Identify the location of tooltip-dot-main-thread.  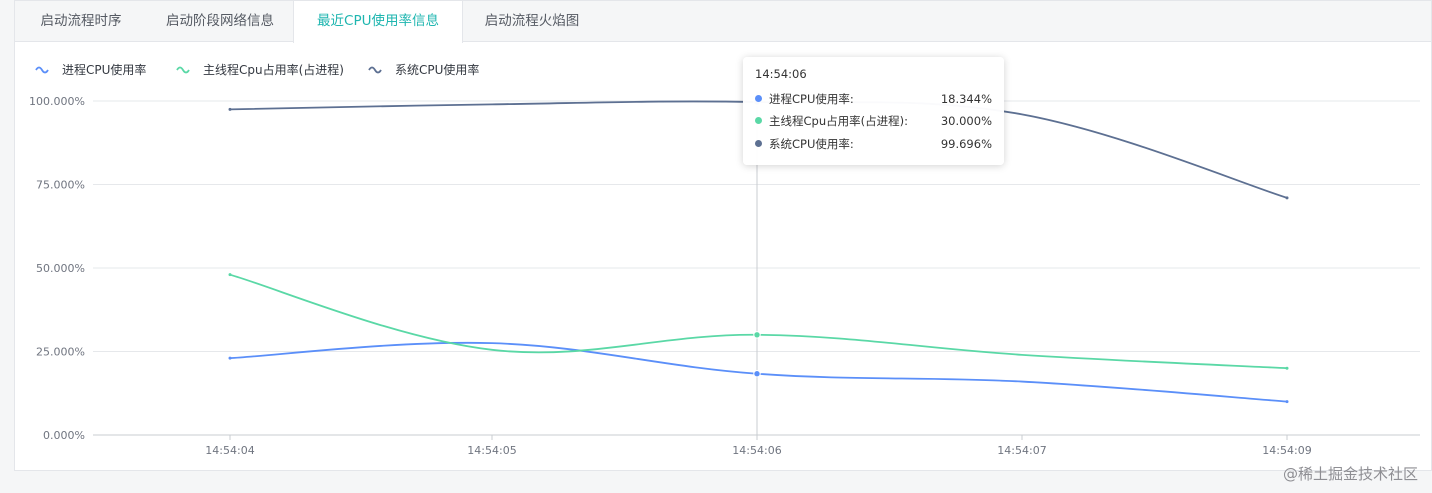
(758, 120).